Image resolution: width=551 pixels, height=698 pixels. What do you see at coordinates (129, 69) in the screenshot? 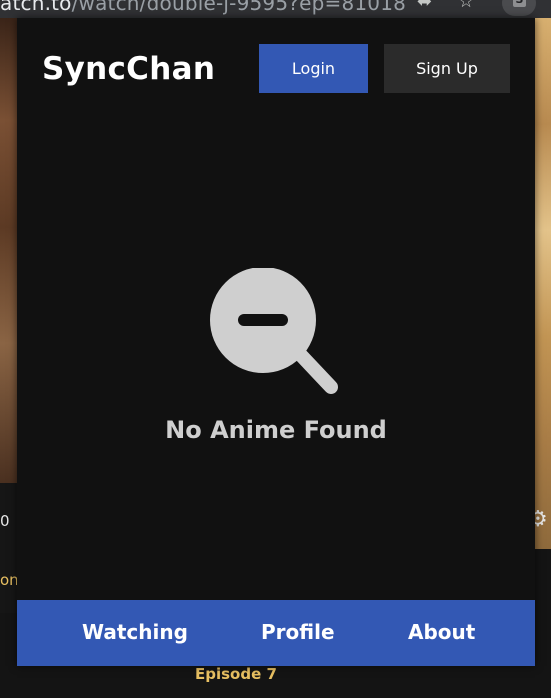
I see `app-logo: SyncChan` at bounding box center [129, 69].